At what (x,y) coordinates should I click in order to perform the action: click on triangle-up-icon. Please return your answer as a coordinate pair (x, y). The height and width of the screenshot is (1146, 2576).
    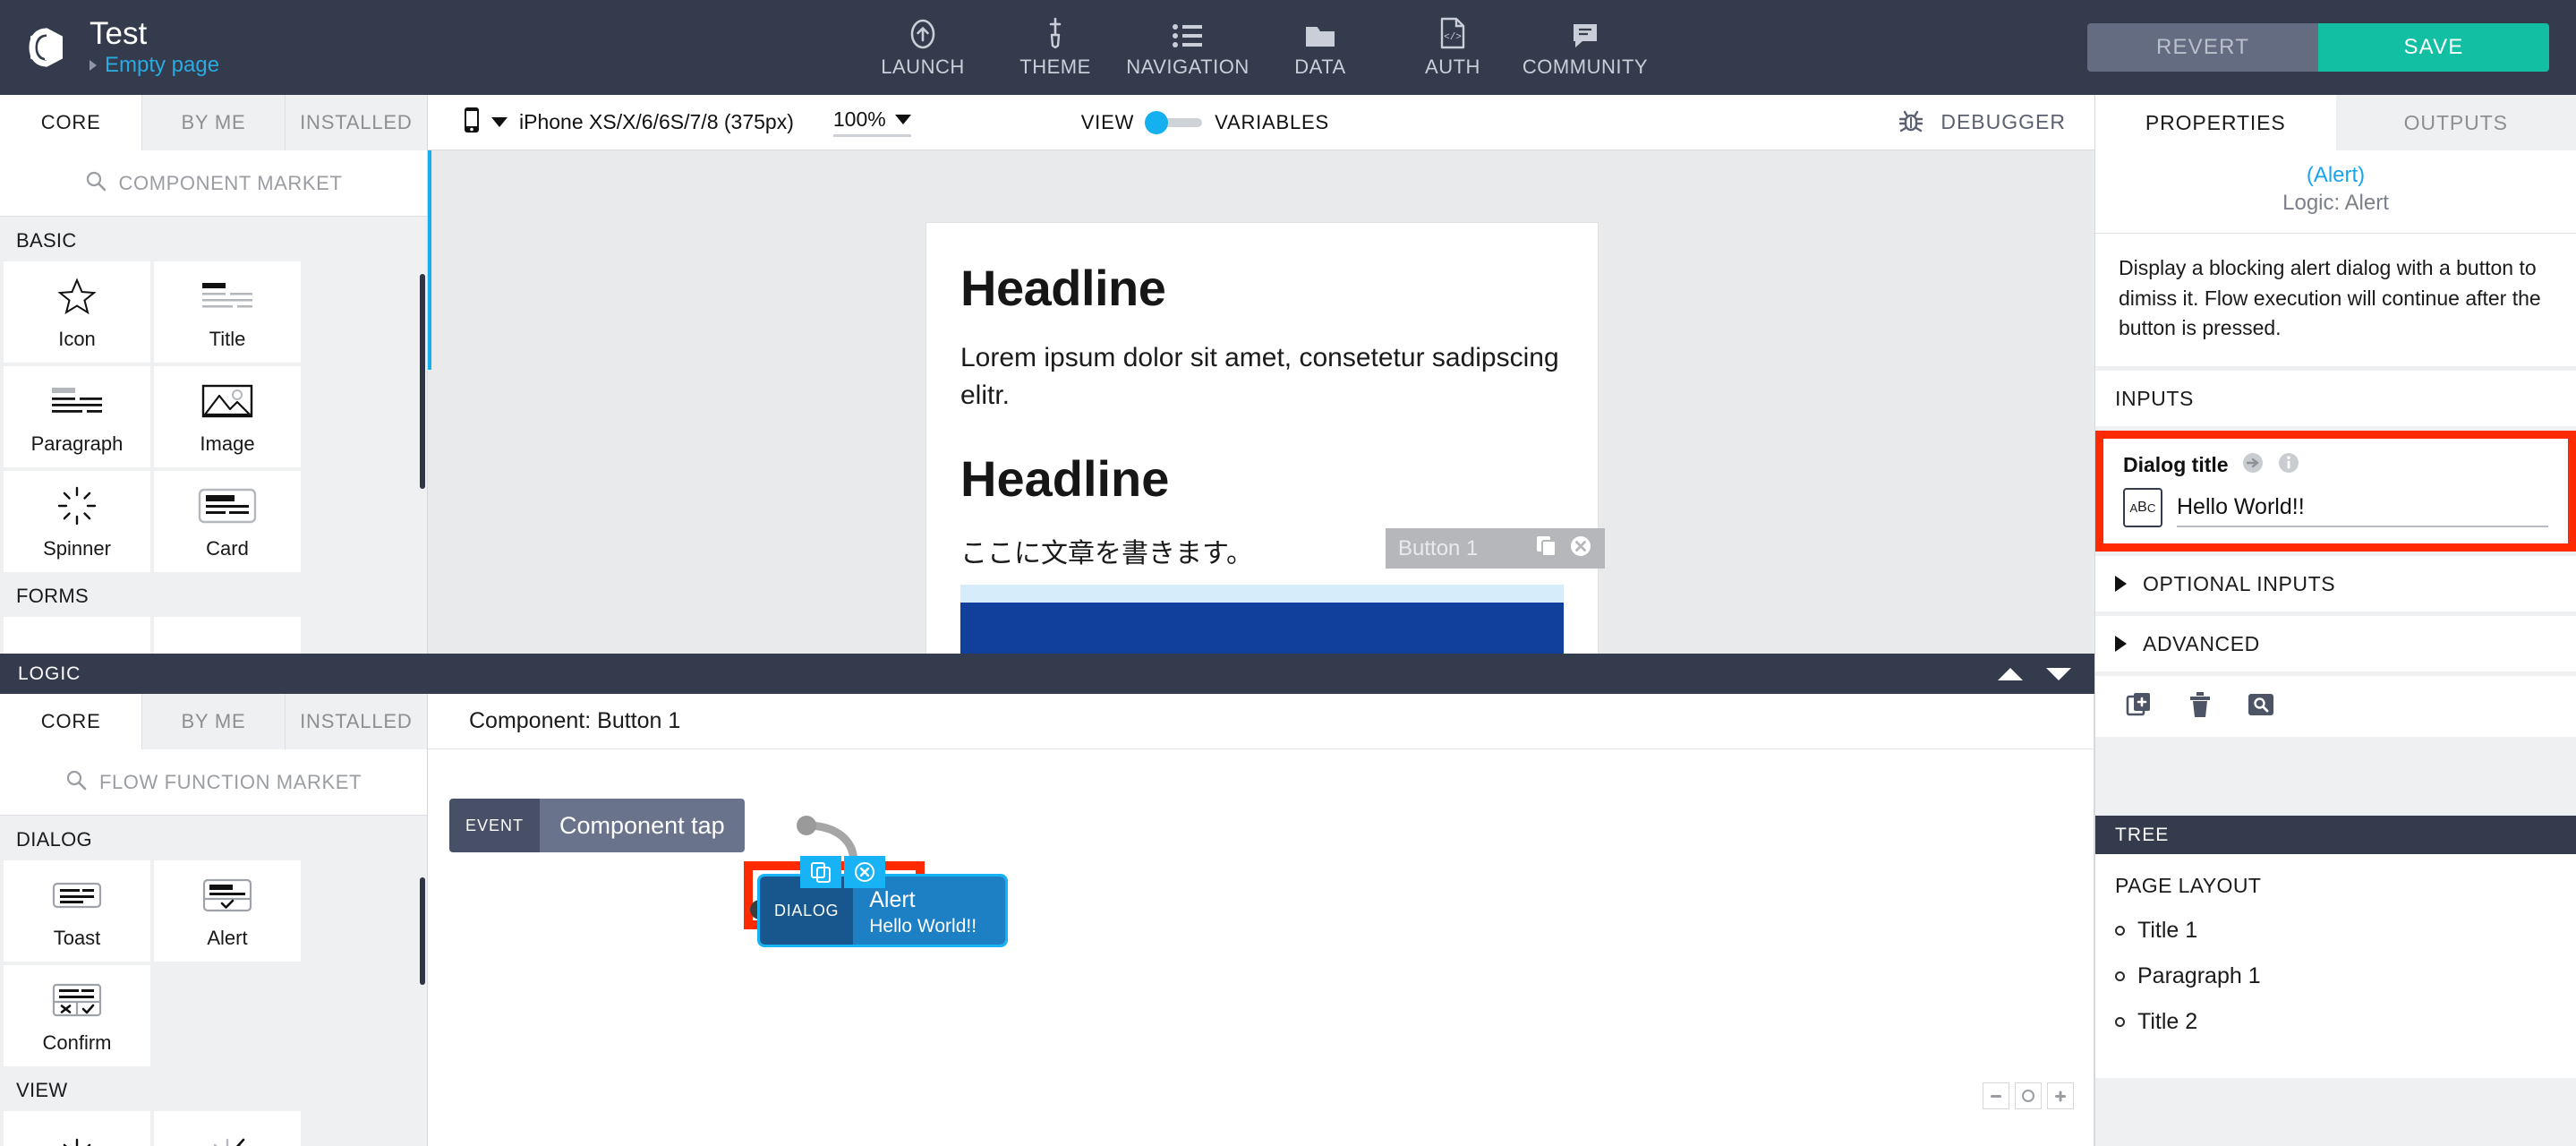
    Looking at the image, I should click on (2010, 673).